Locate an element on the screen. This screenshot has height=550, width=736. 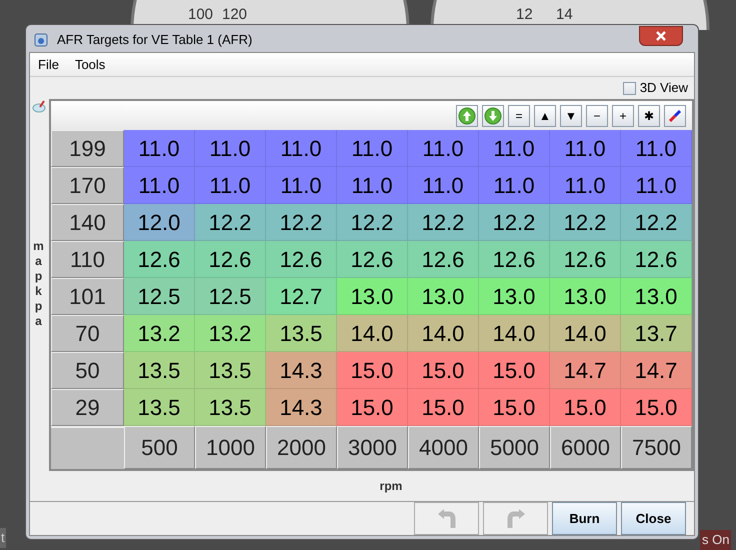
table-cell: 12.0 is located at coordinates (159, 222).